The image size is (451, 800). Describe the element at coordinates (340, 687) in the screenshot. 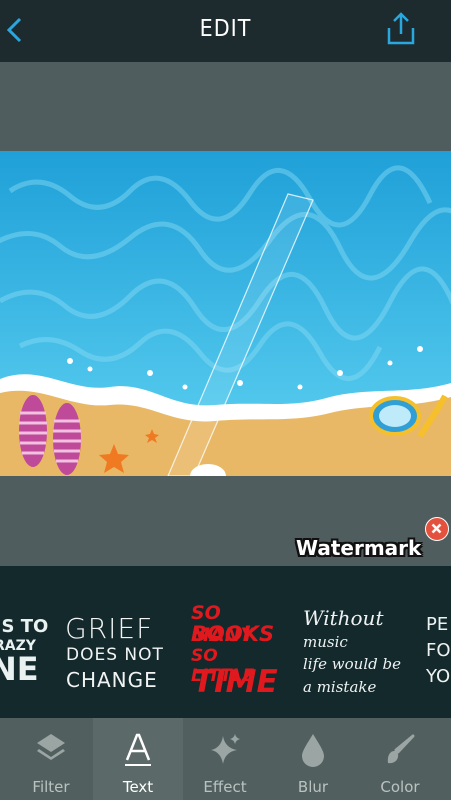

I see `template-line: a mistake` at that location.